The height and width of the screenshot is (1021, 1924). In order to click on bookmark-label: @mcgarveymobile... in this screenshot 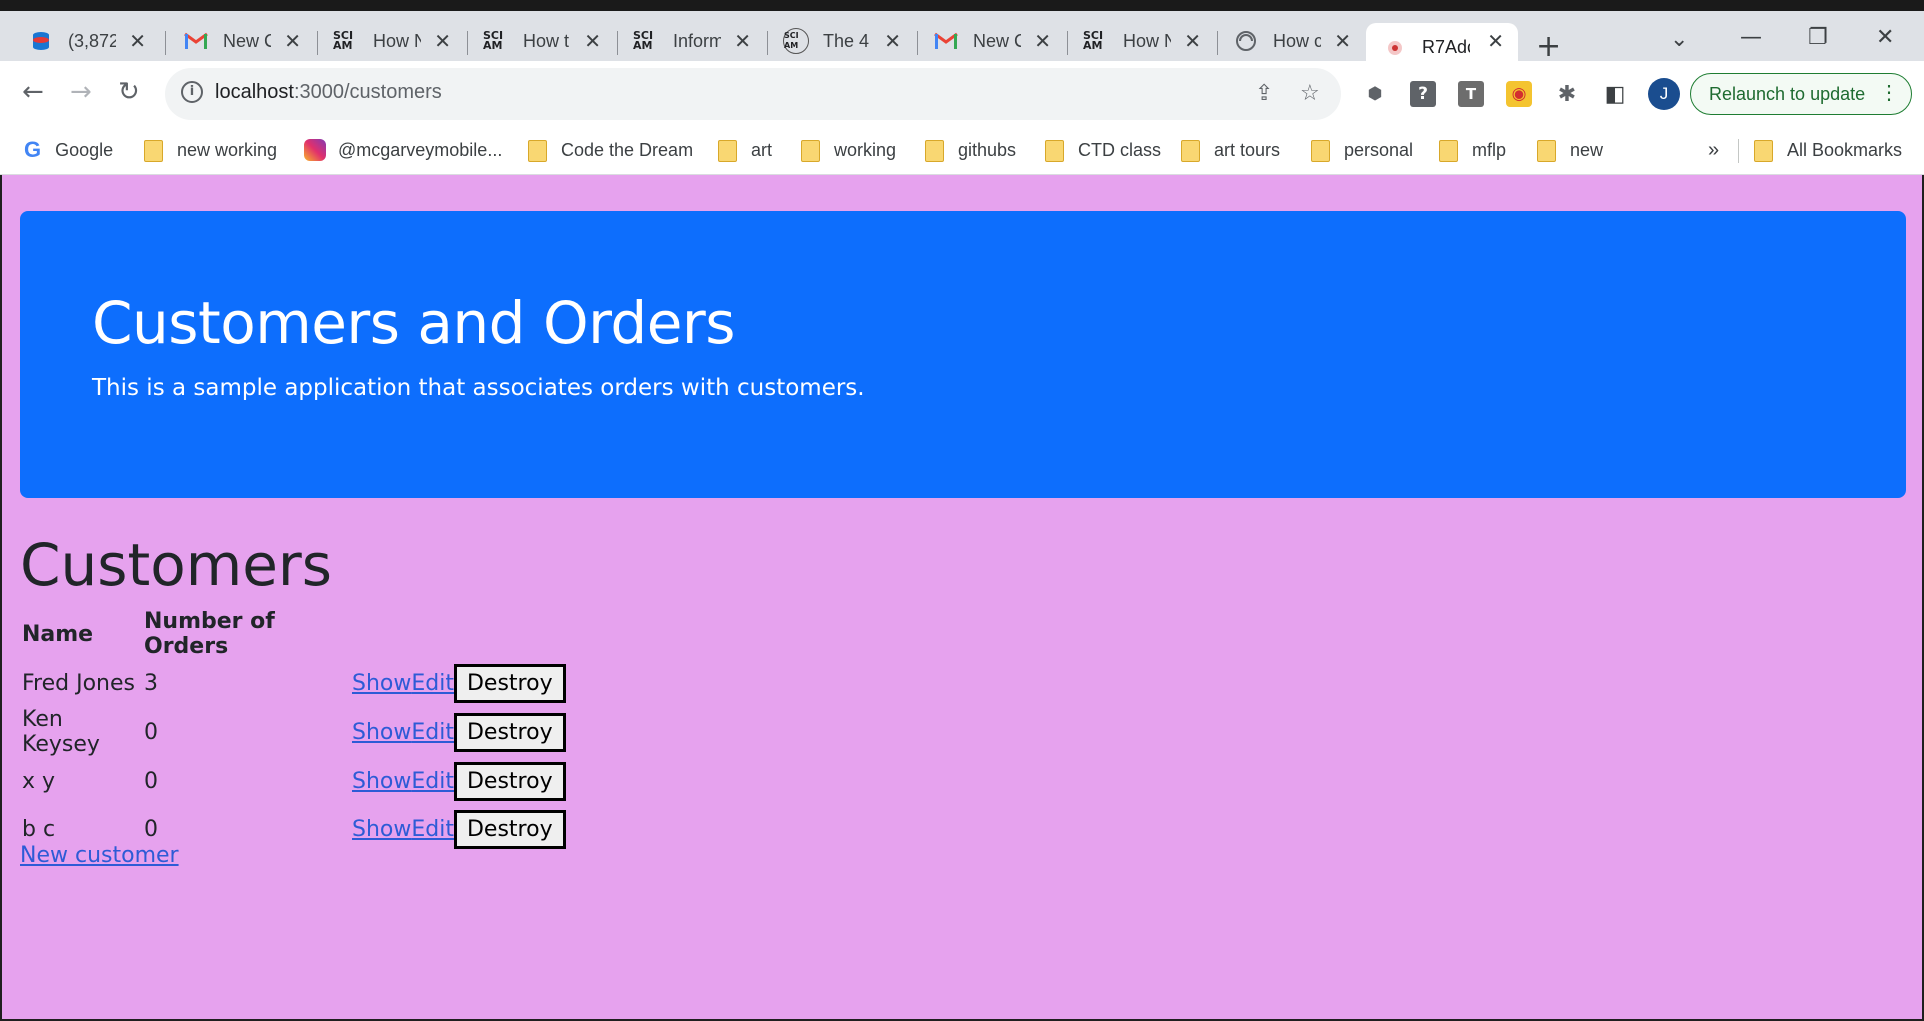, I will do `click(420, 149)`.